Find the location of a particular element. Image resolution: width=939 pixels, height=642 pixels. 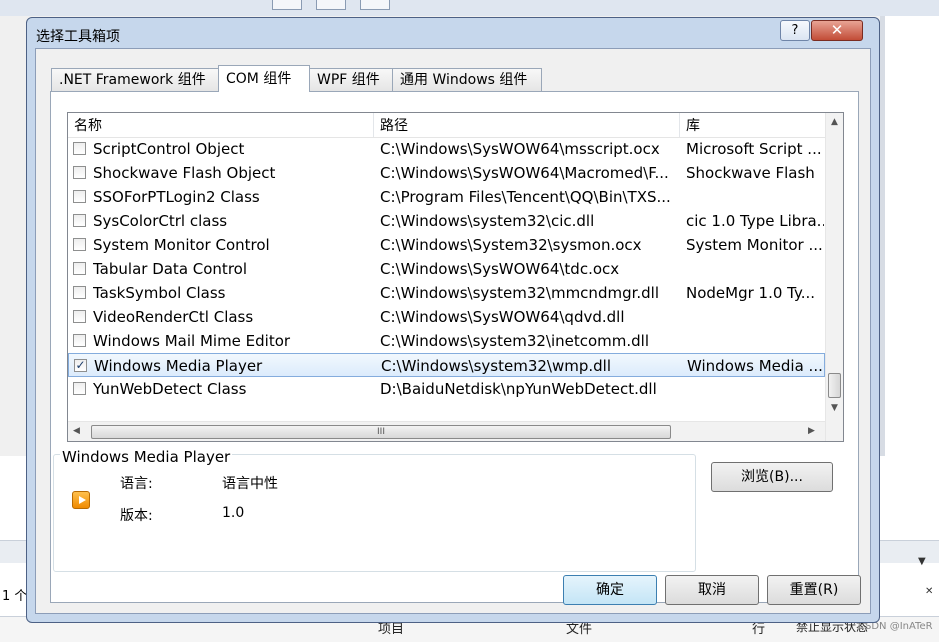

info-title: Windows Media Player is located at coordinates (146, 457).